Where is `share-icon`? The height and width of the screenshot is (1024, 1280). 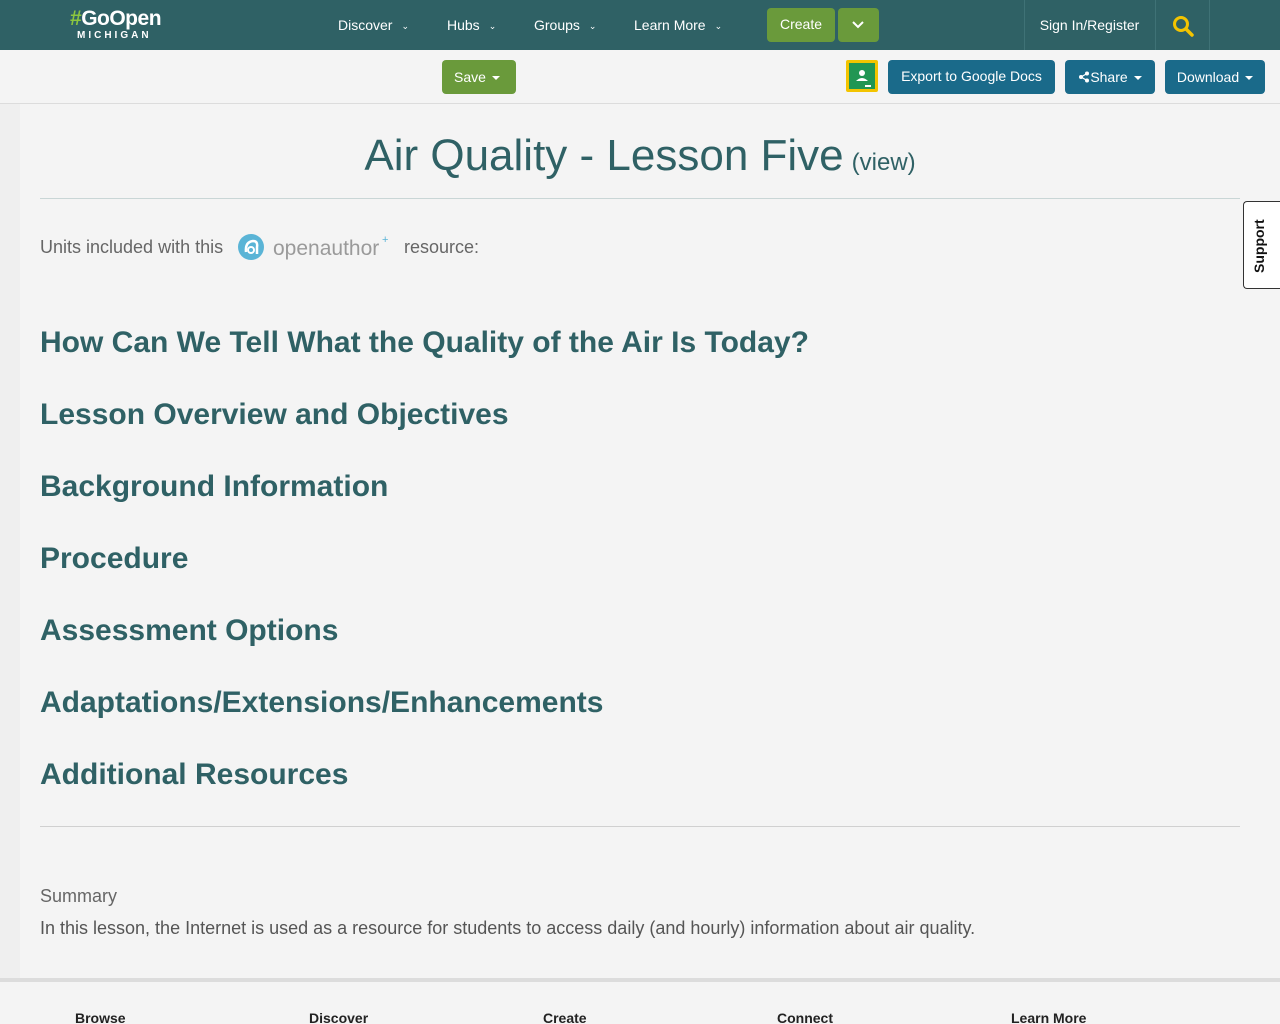
share-icon is located at coordinates (1084, 77).